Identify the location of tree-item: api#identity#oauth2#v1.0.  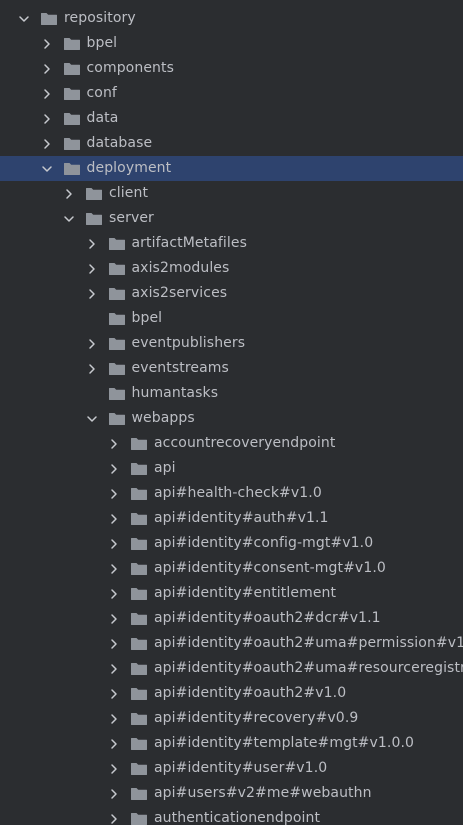
(231, 693).